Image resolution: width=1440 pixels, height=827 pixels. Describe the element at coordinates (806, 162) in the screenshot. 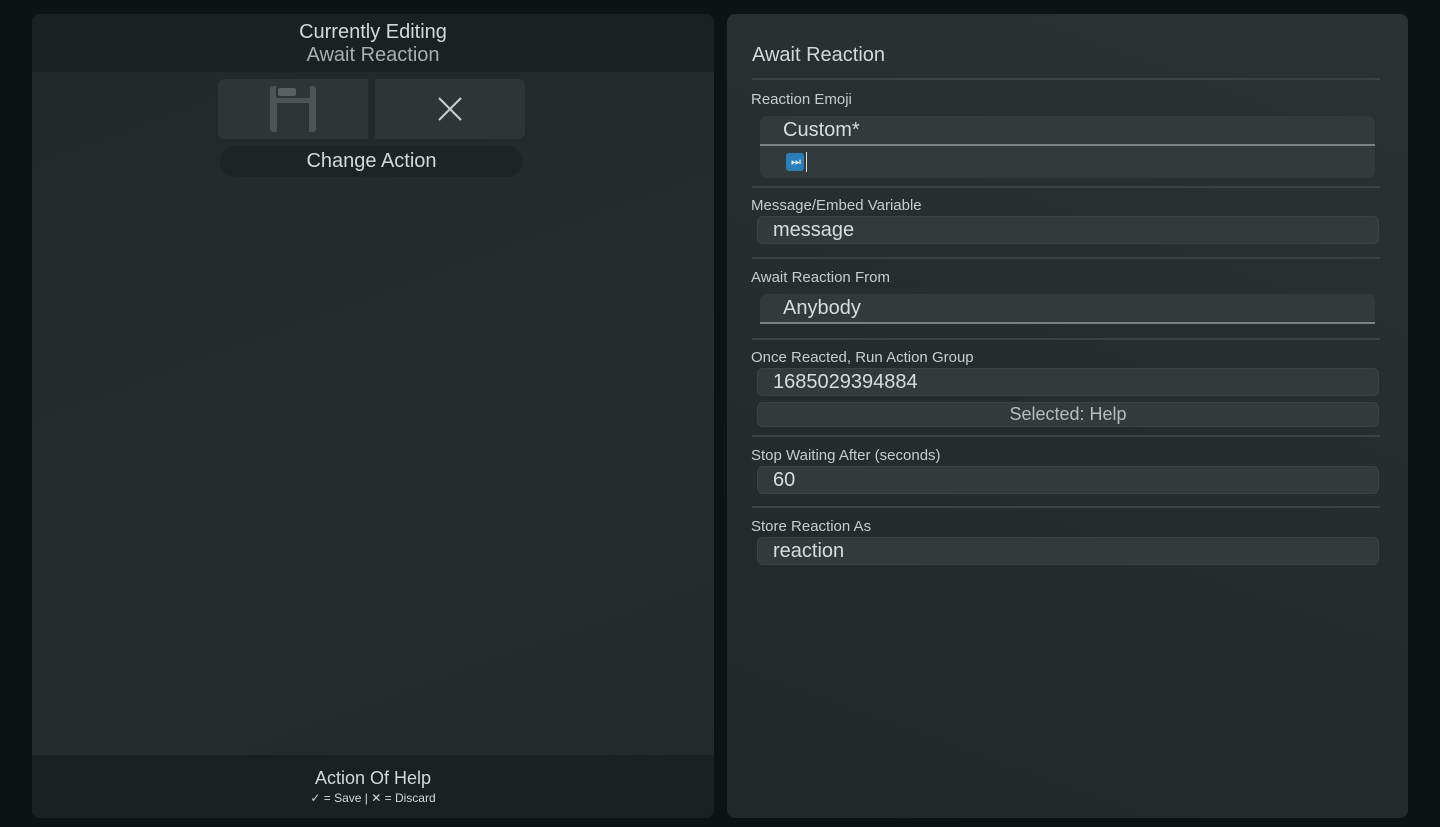

I see `text-caret` at that location.